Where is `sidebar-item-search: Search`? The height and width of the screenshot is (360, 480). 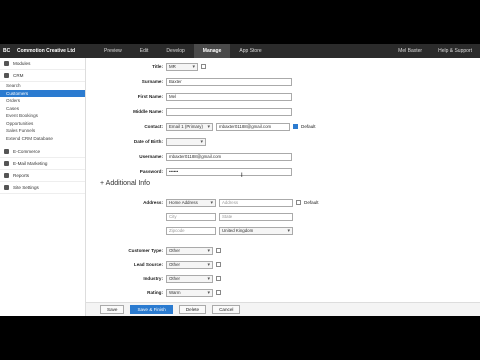 sidebar-item-search: Search is located at coordinates (42, 86).